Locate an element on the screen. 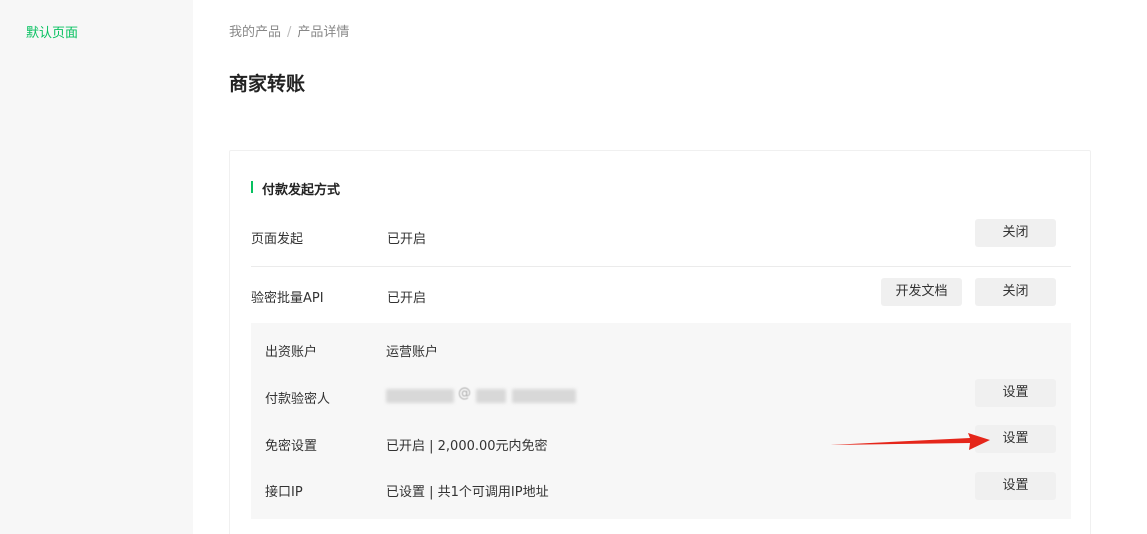 The image size is (1147, 534). interface-ip-label: 接口IP is located at coordinates (284, 492).